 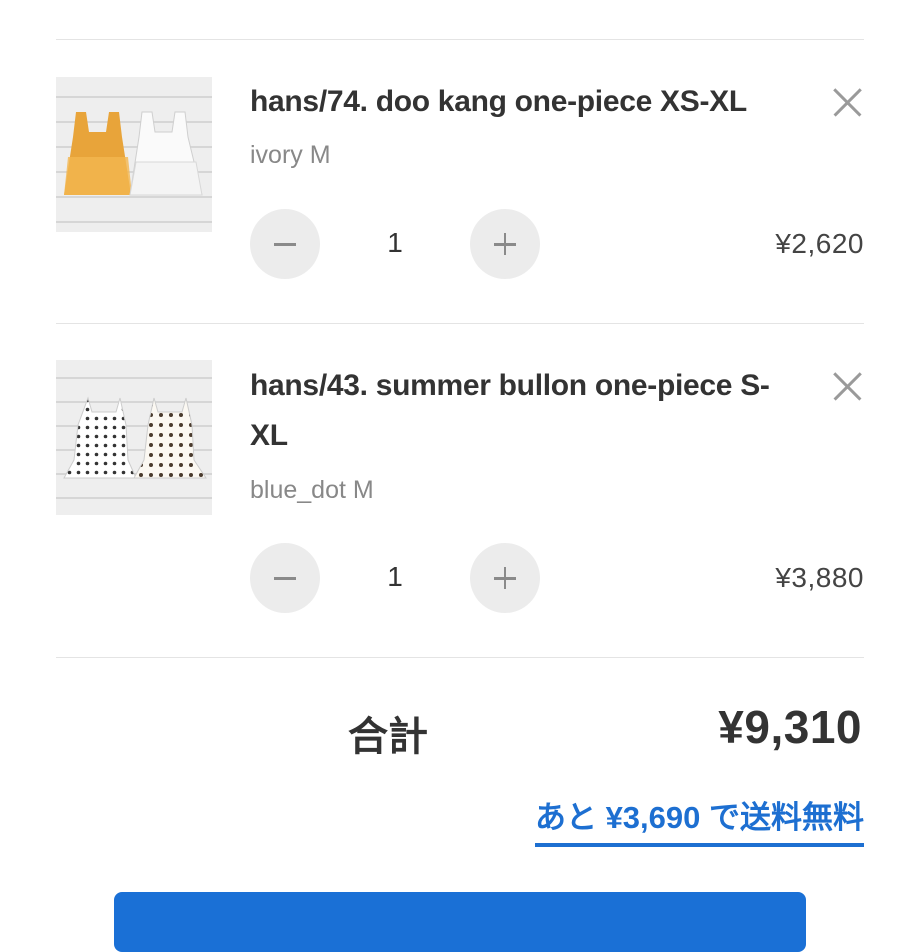 I want to click on total-label: 合計, so click(x=388, y=737).